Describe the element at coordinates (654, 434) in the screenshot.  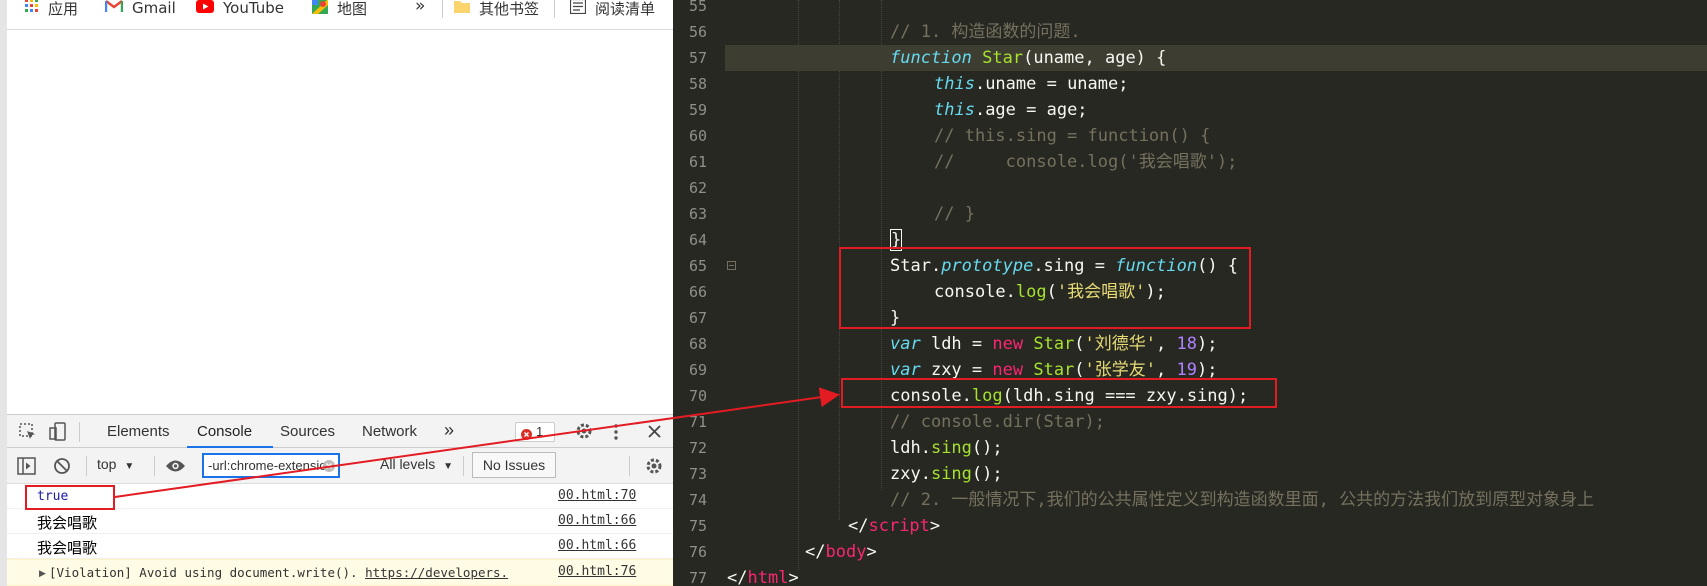
I see `close-devtools-icon` at that location.